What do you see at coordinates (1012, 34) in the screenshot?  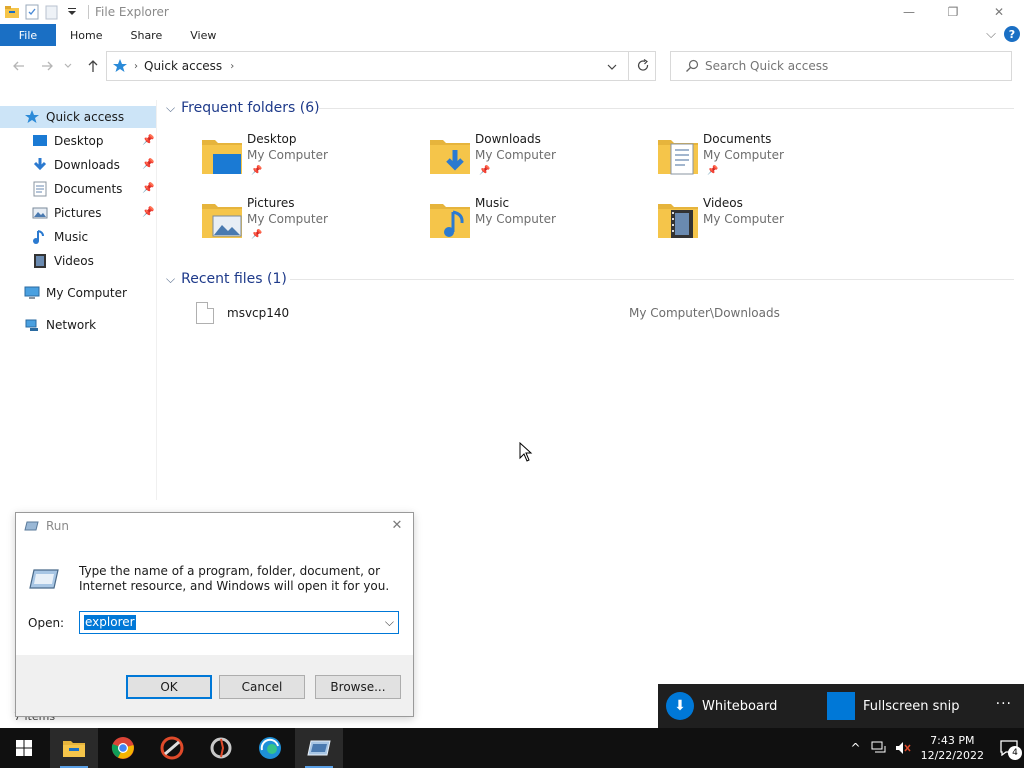 I see `help-icon: ?` at bounding box center [1012, 34].